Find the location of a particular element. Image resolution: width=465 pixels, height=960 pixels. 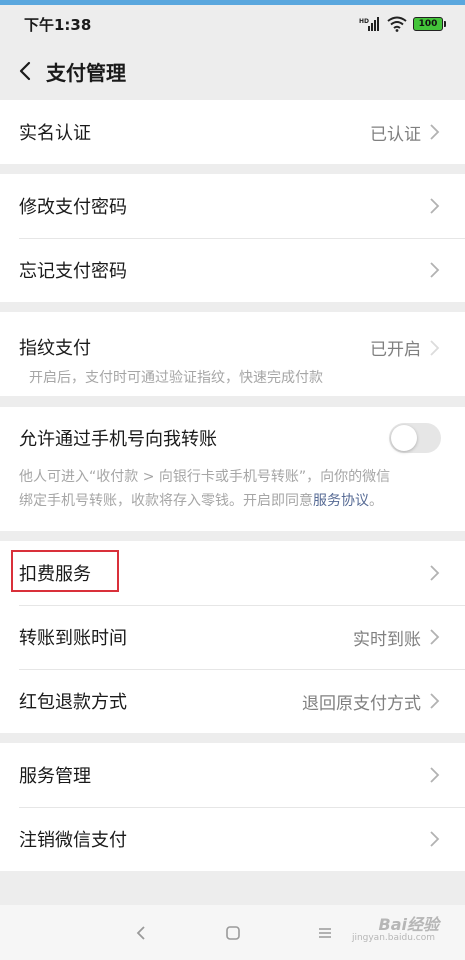

status-icons: HD 100 is located at coordinates (402, 24).